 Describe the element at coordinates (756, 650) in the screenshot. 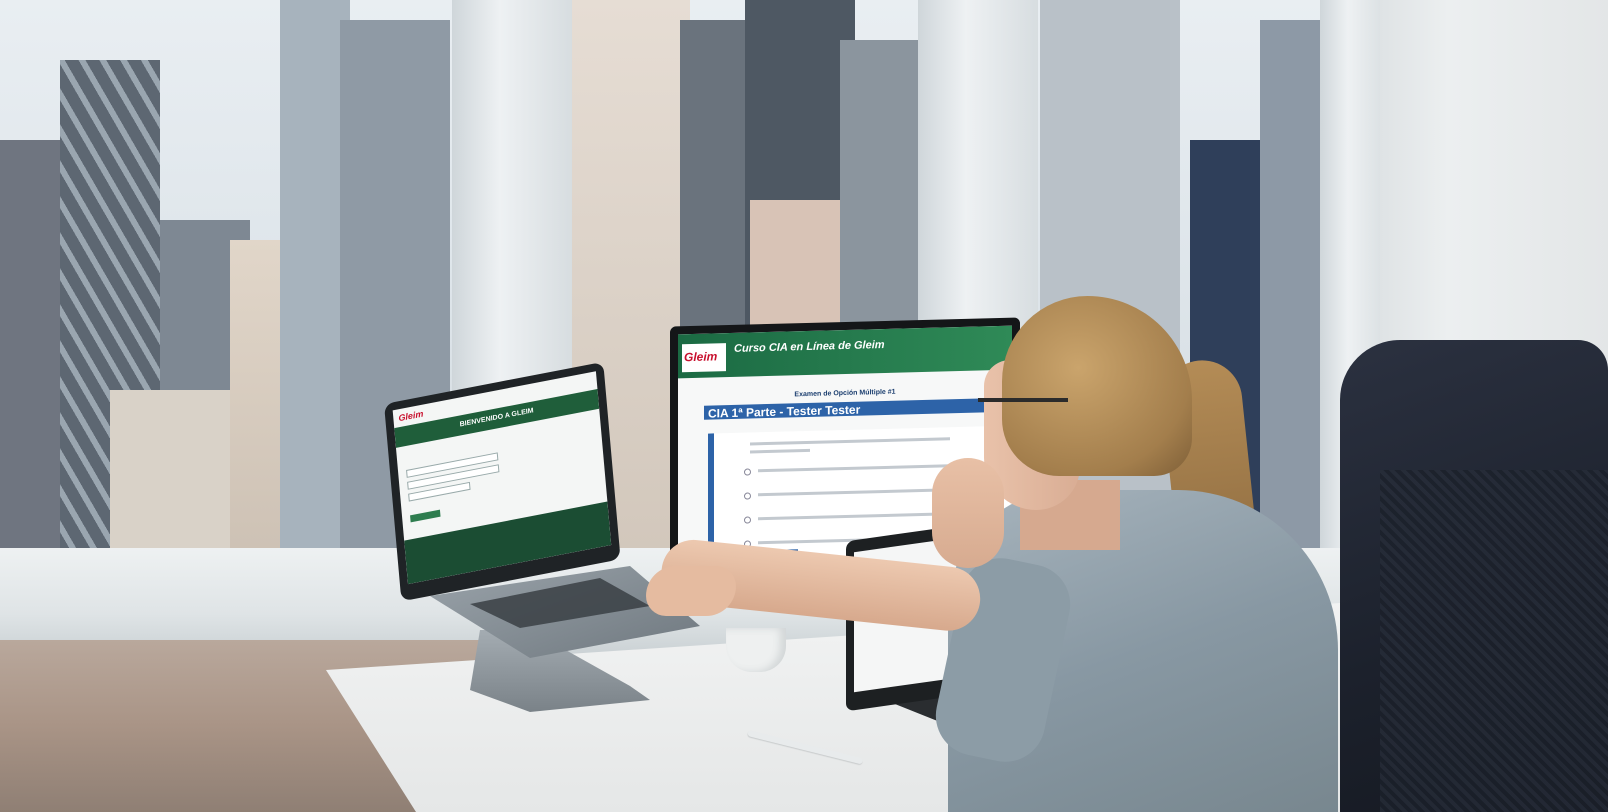

I see `coffee-mug` at that location.